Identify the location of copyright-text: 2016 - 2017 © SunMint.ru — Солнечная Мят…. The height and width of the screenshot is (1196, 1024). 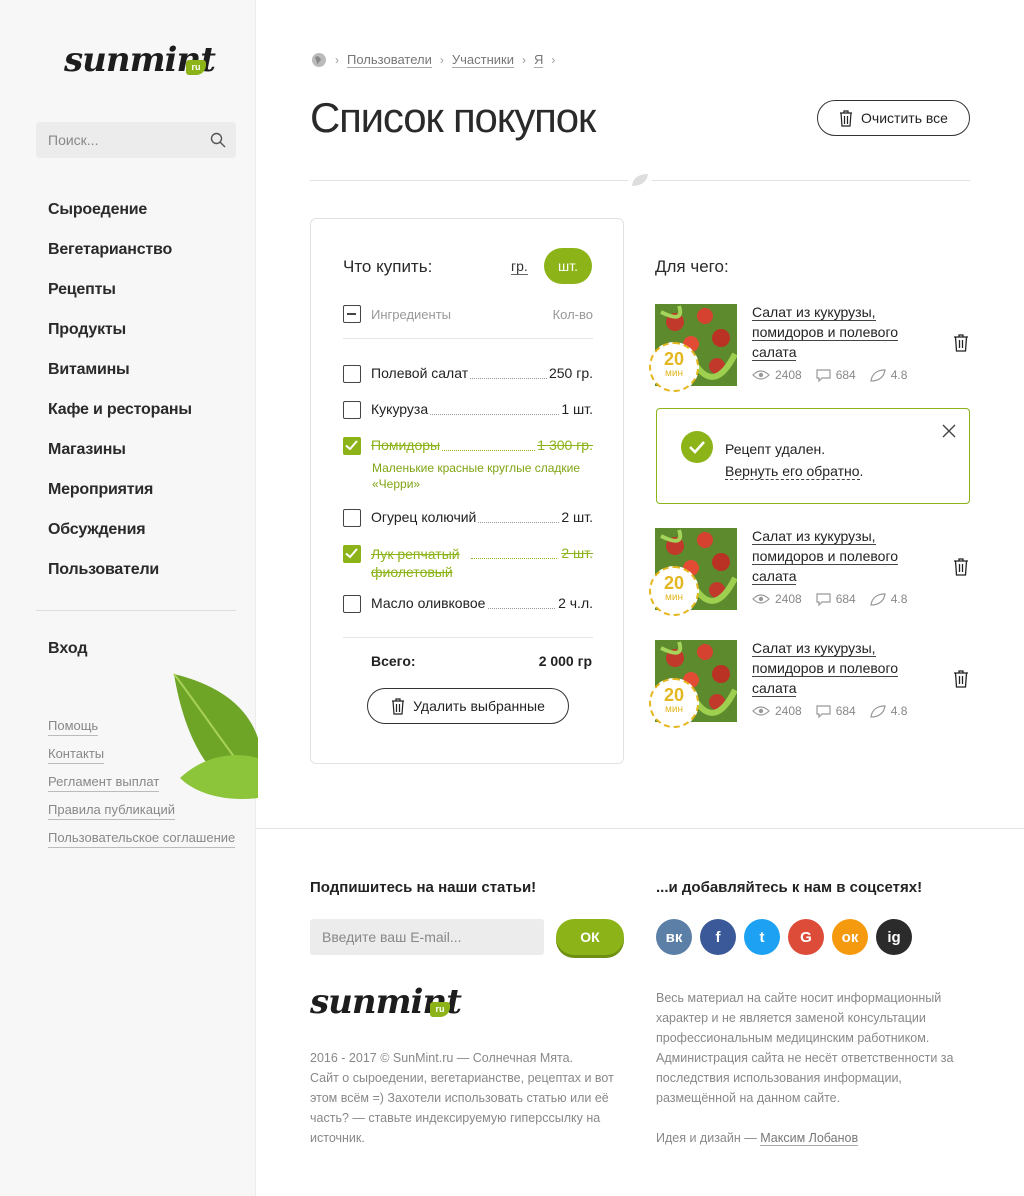
(462, 1098).